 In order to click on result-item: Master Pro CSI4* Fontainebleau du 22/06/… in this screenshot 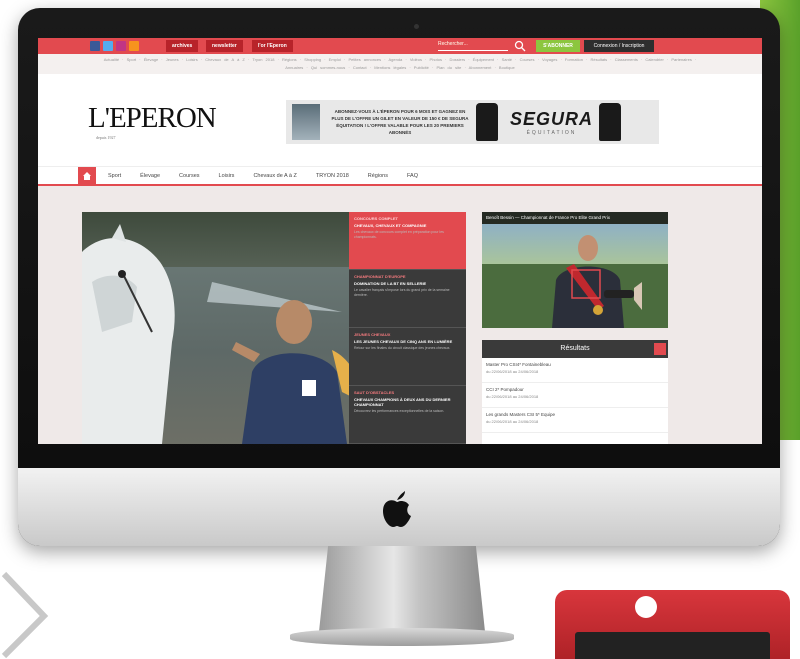, I will do `click(575, 370)`.